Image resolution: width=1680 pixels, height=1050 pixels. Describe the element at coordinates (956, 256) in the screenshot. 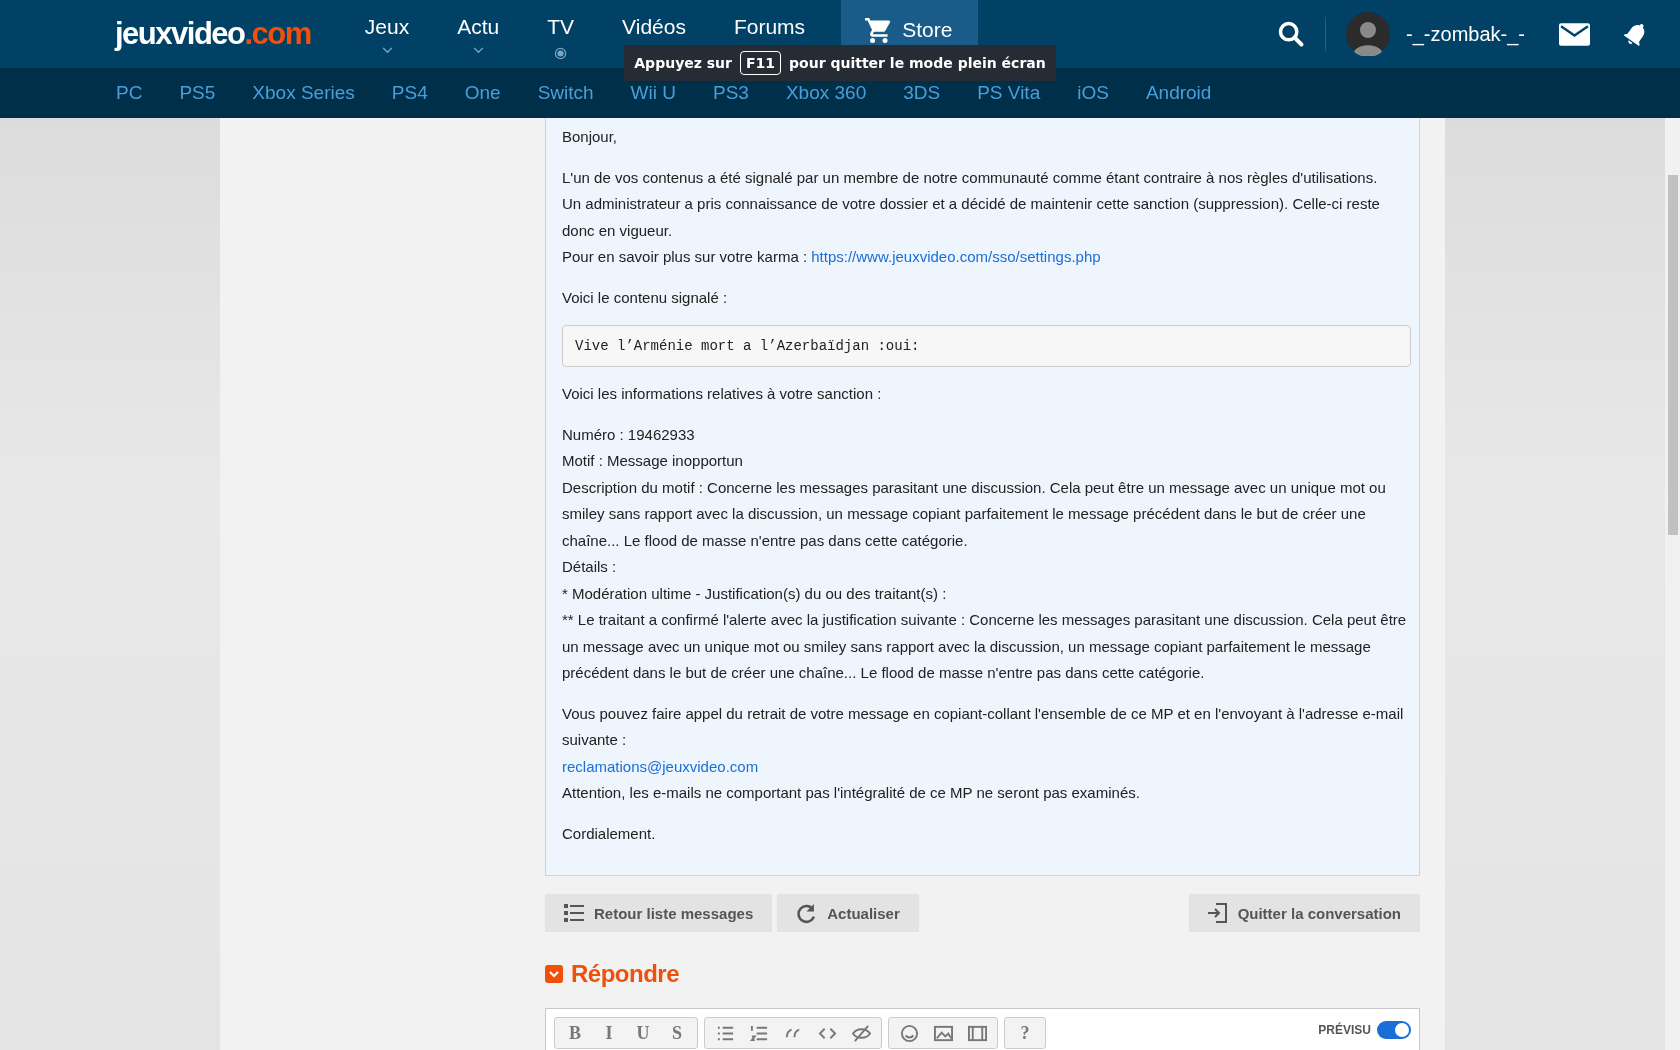

I see `message-link: https://www.jeuxvideo.com/sso/settings.php` at that location.